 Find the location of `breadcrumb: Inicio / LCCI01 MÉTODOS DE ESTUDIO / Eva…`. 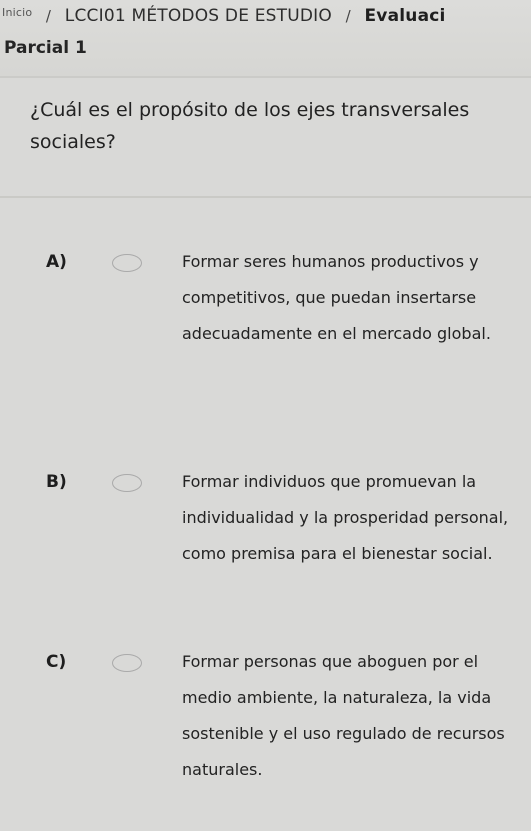

breadcrumb: Inicio / LCCI01 MÉTODOS DE ESTUDIO / Eva… is located at coordinates (223, 16).